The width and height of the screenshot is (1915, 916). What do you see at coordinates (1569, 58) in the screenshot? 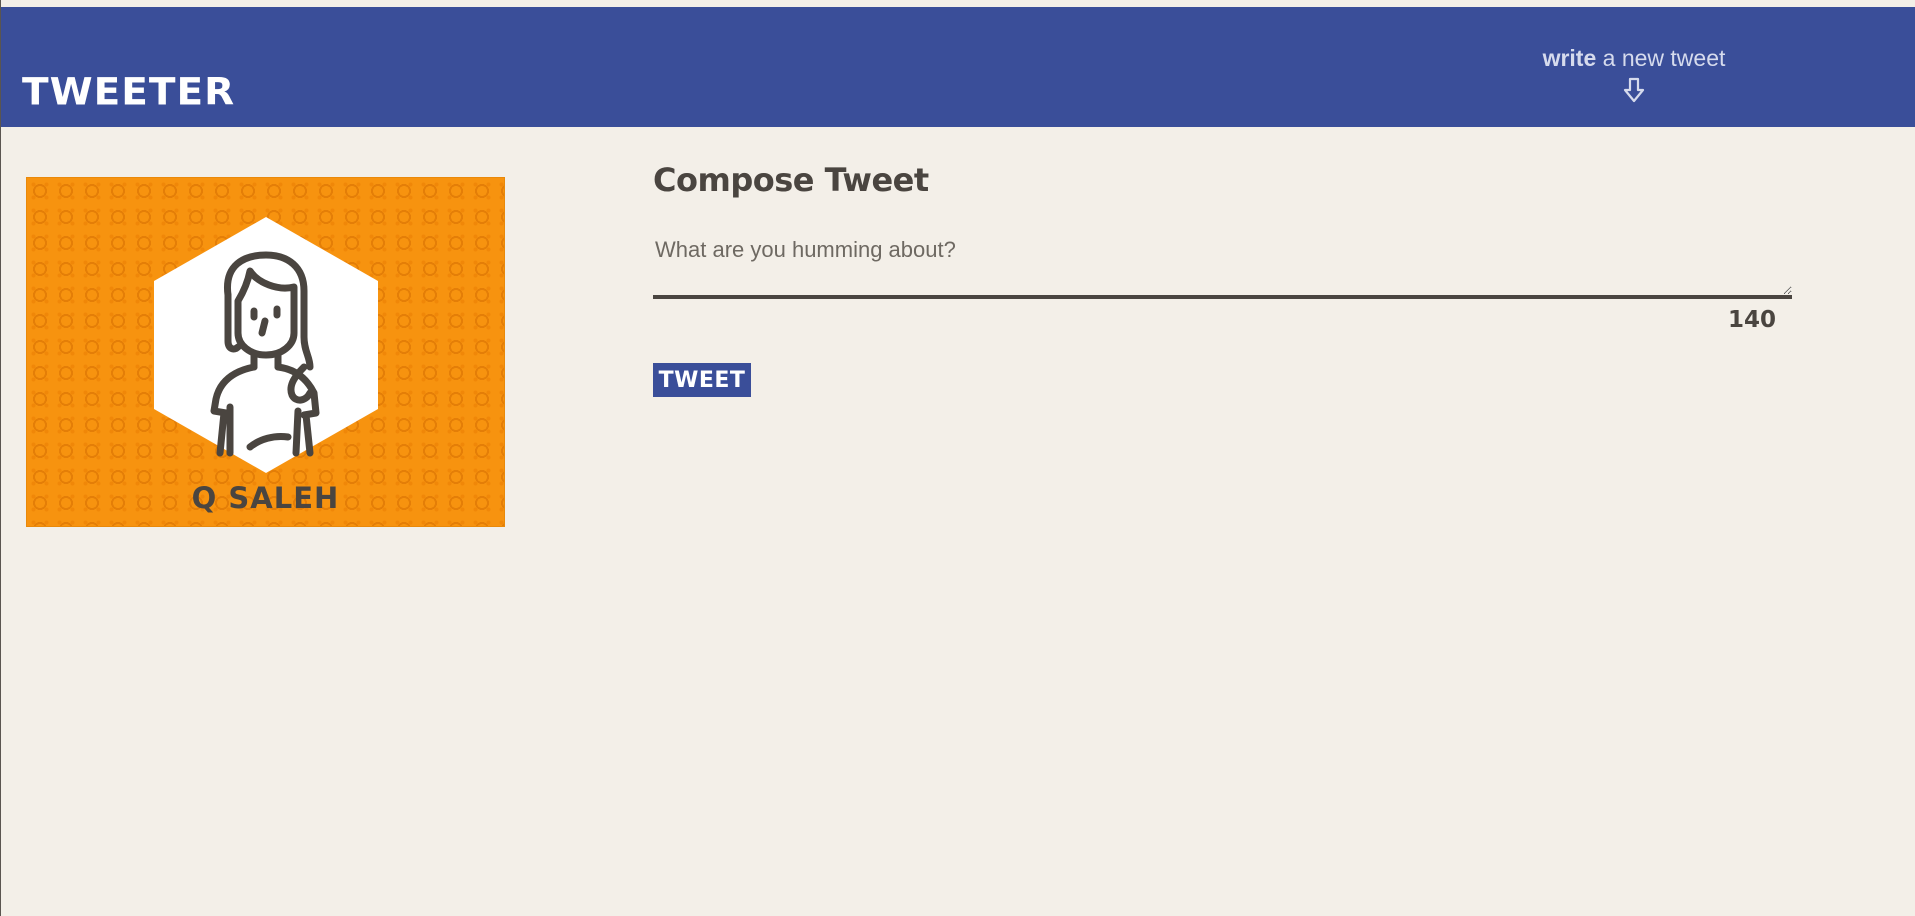
I see `write-label: write` at bounding box center [1569, 58].